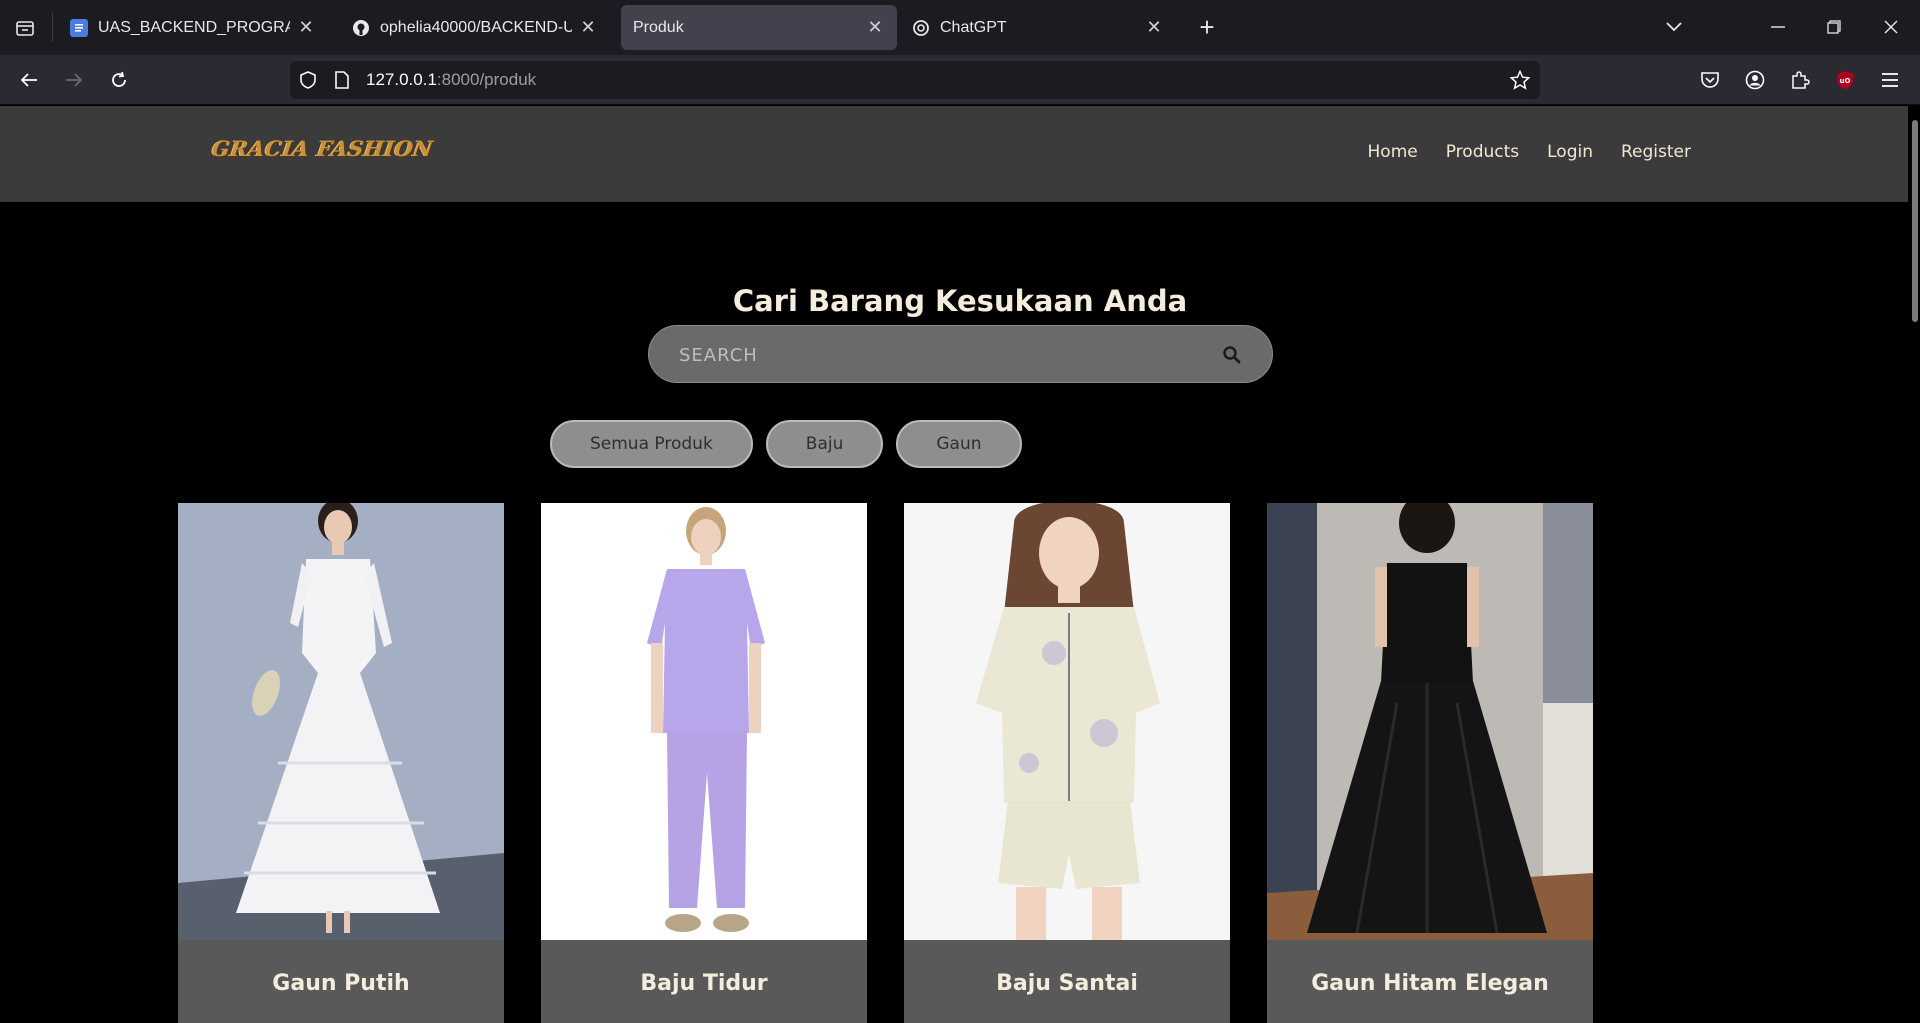  I want to click on product-name: Baju Tidur, so click(704, 983).